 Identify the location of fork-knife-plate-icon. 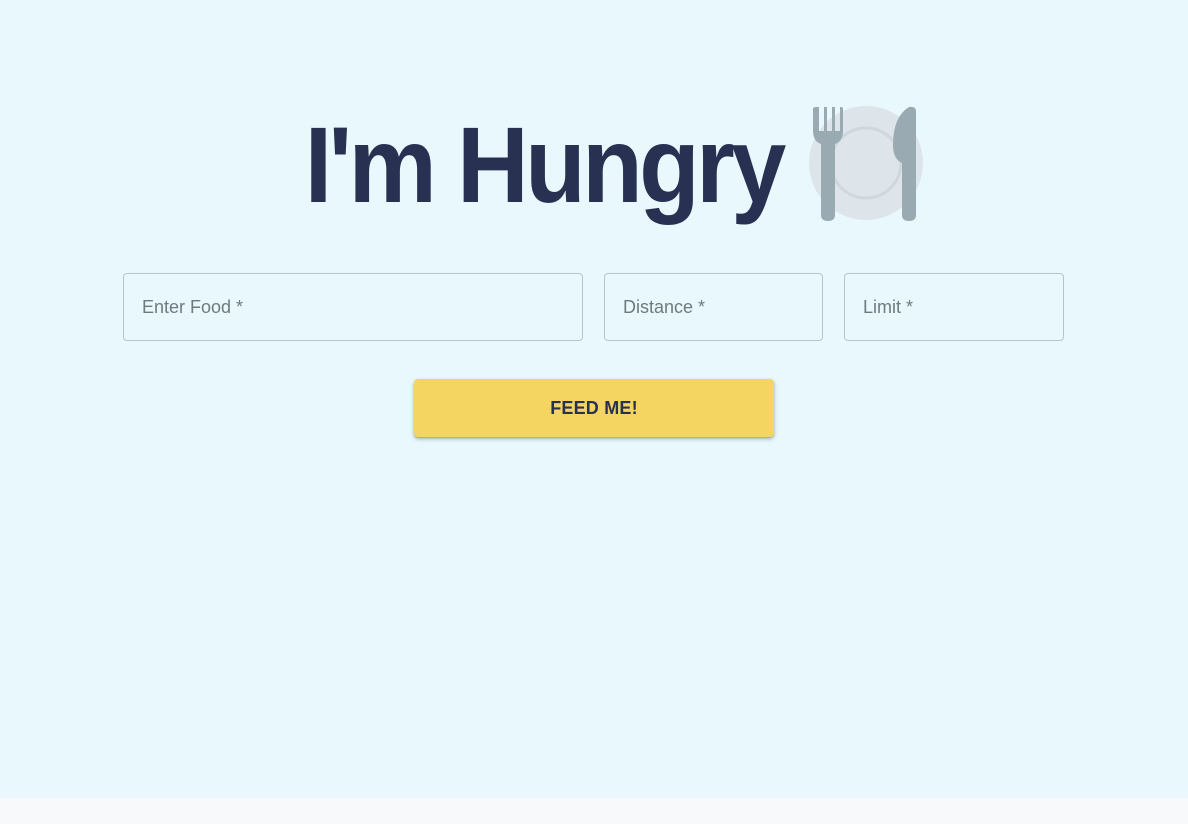
(865, 163).